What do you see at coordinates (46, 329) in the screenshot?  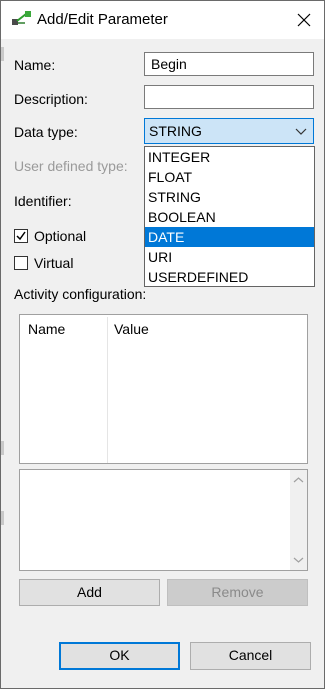 I see `column-header-name: Name` at bounding box center [46, 329].